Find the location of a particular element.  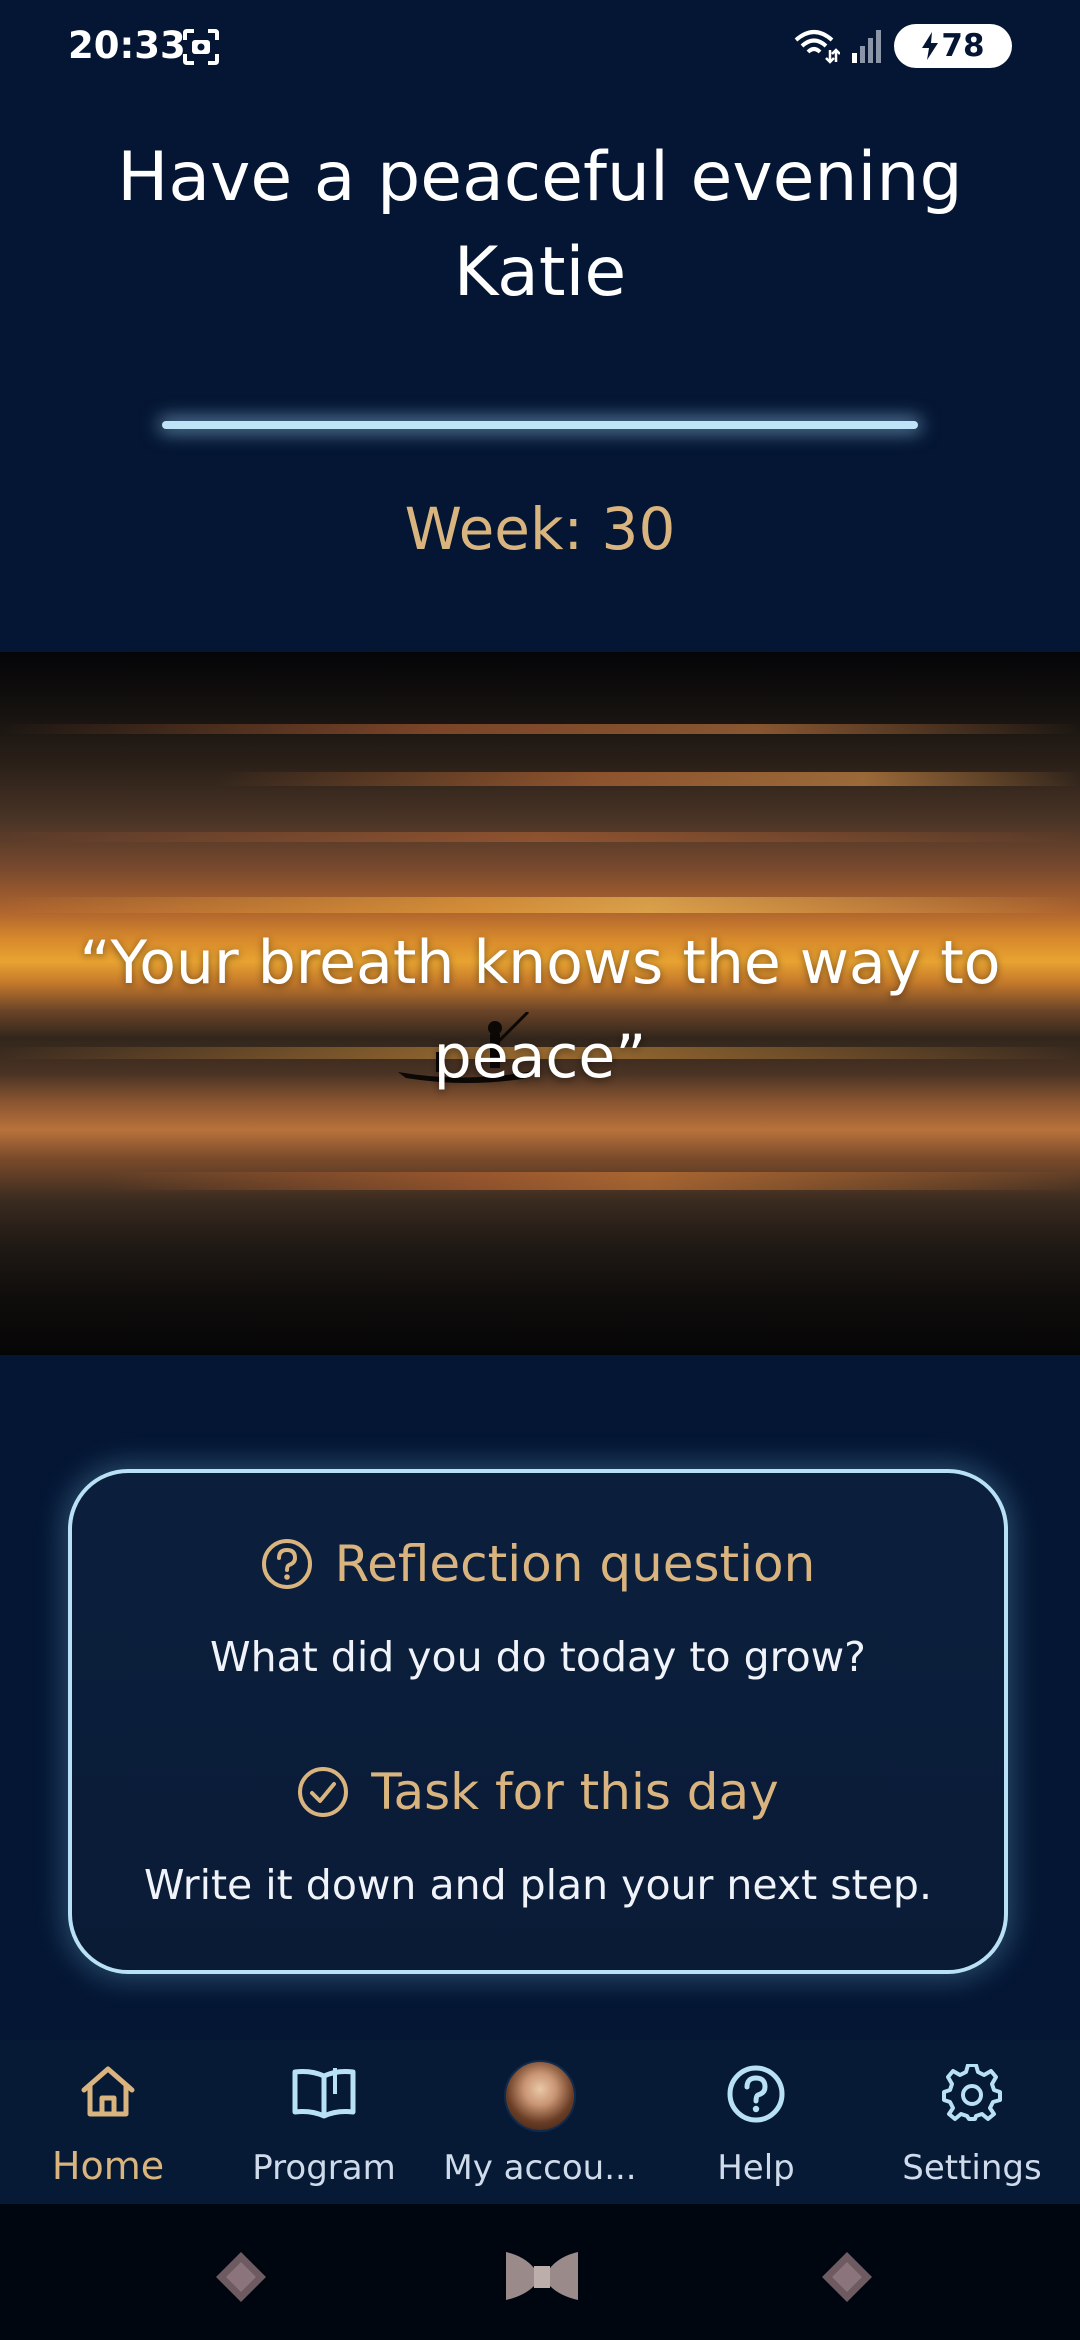

bottom-nav: Home Program My accou... Help Settings is located at coordinates (540, 2122).